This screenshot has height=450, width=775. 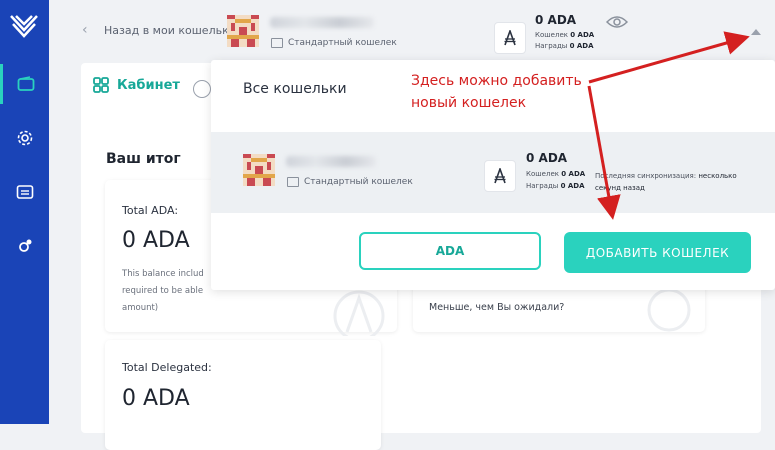 I want to click on transfer-icon, so click(x=24, y=192).